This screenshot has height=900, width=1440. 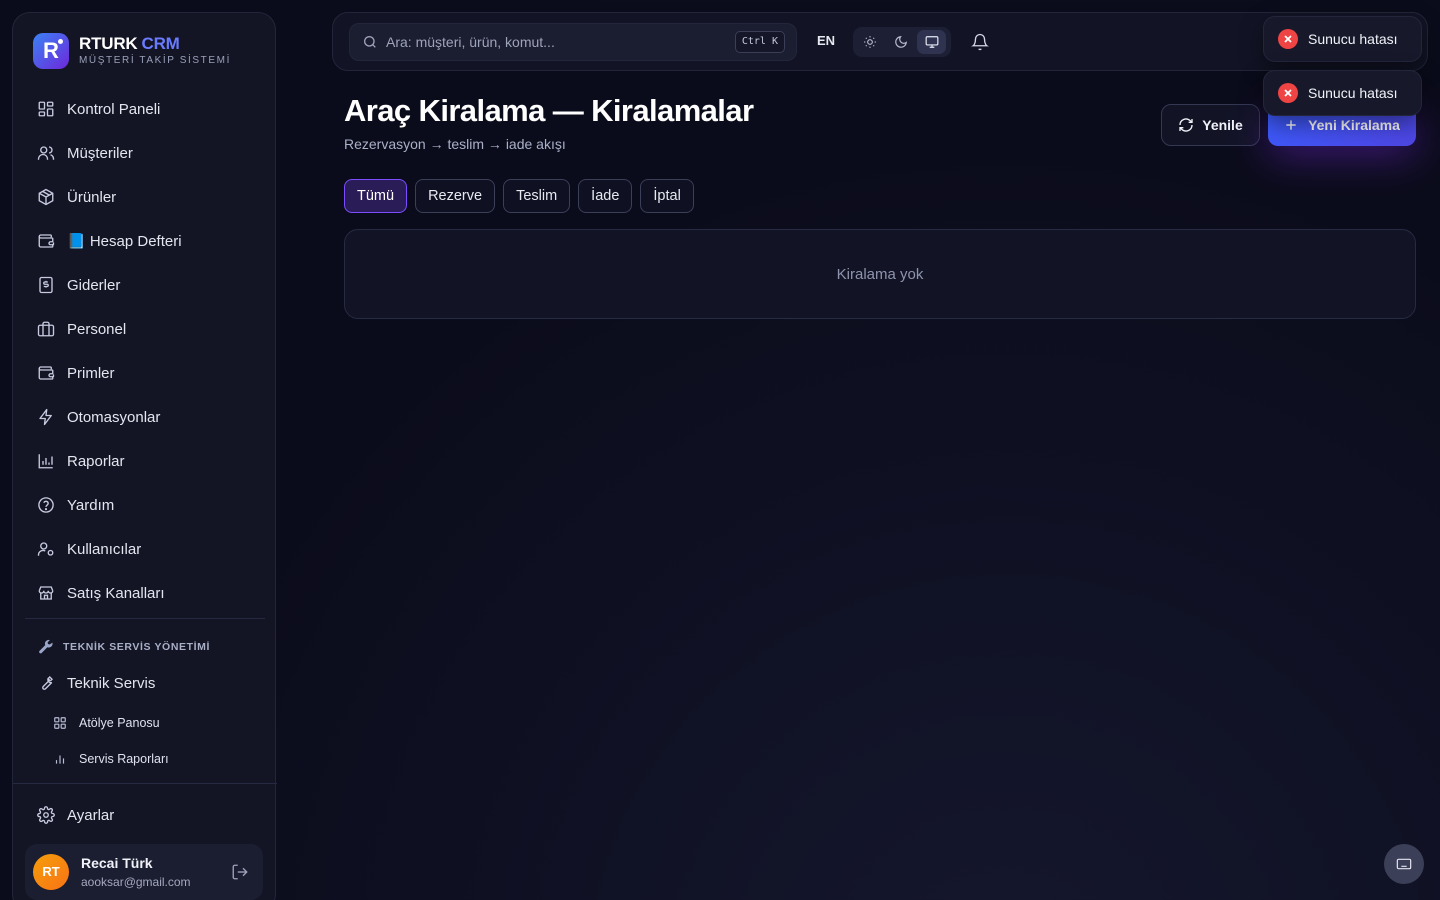 What do you see at coordinates (145, 549) in the screenshot?
I see `sidebar-item-users: Kullanıcılar` at bounding box center [145, 549].